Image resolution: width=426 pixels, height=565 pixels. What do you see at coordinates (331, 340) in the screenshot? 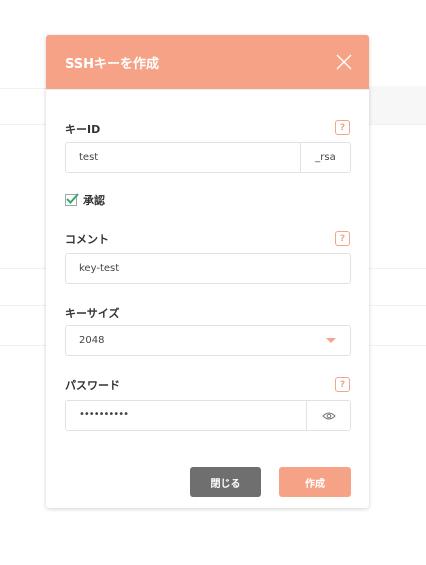
I see `dropdown-caret-icon` at bounding box center [331, 340].